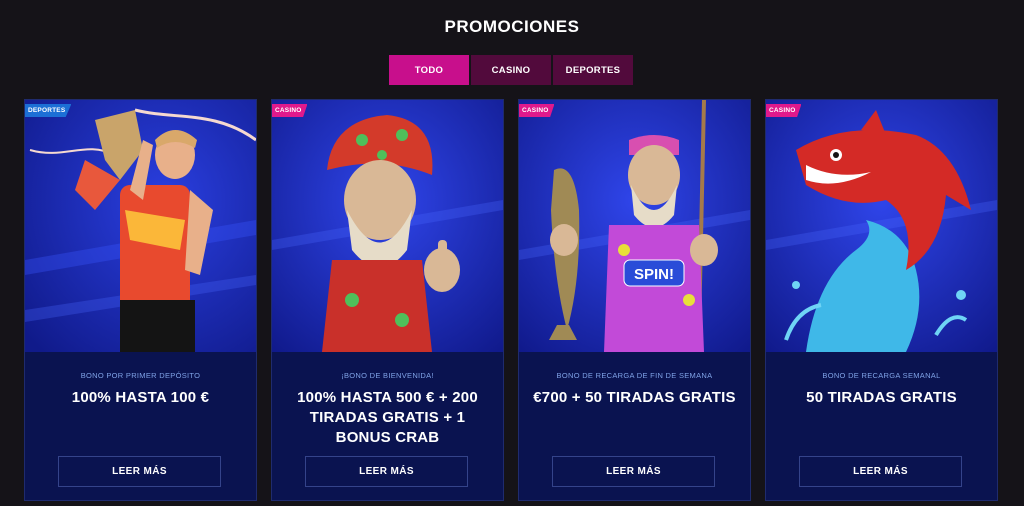 The height and width of the screenshot is (506, 1024). I want to click on promo-headline: 50 TIRADAS GRATIS, so click(881, 397).